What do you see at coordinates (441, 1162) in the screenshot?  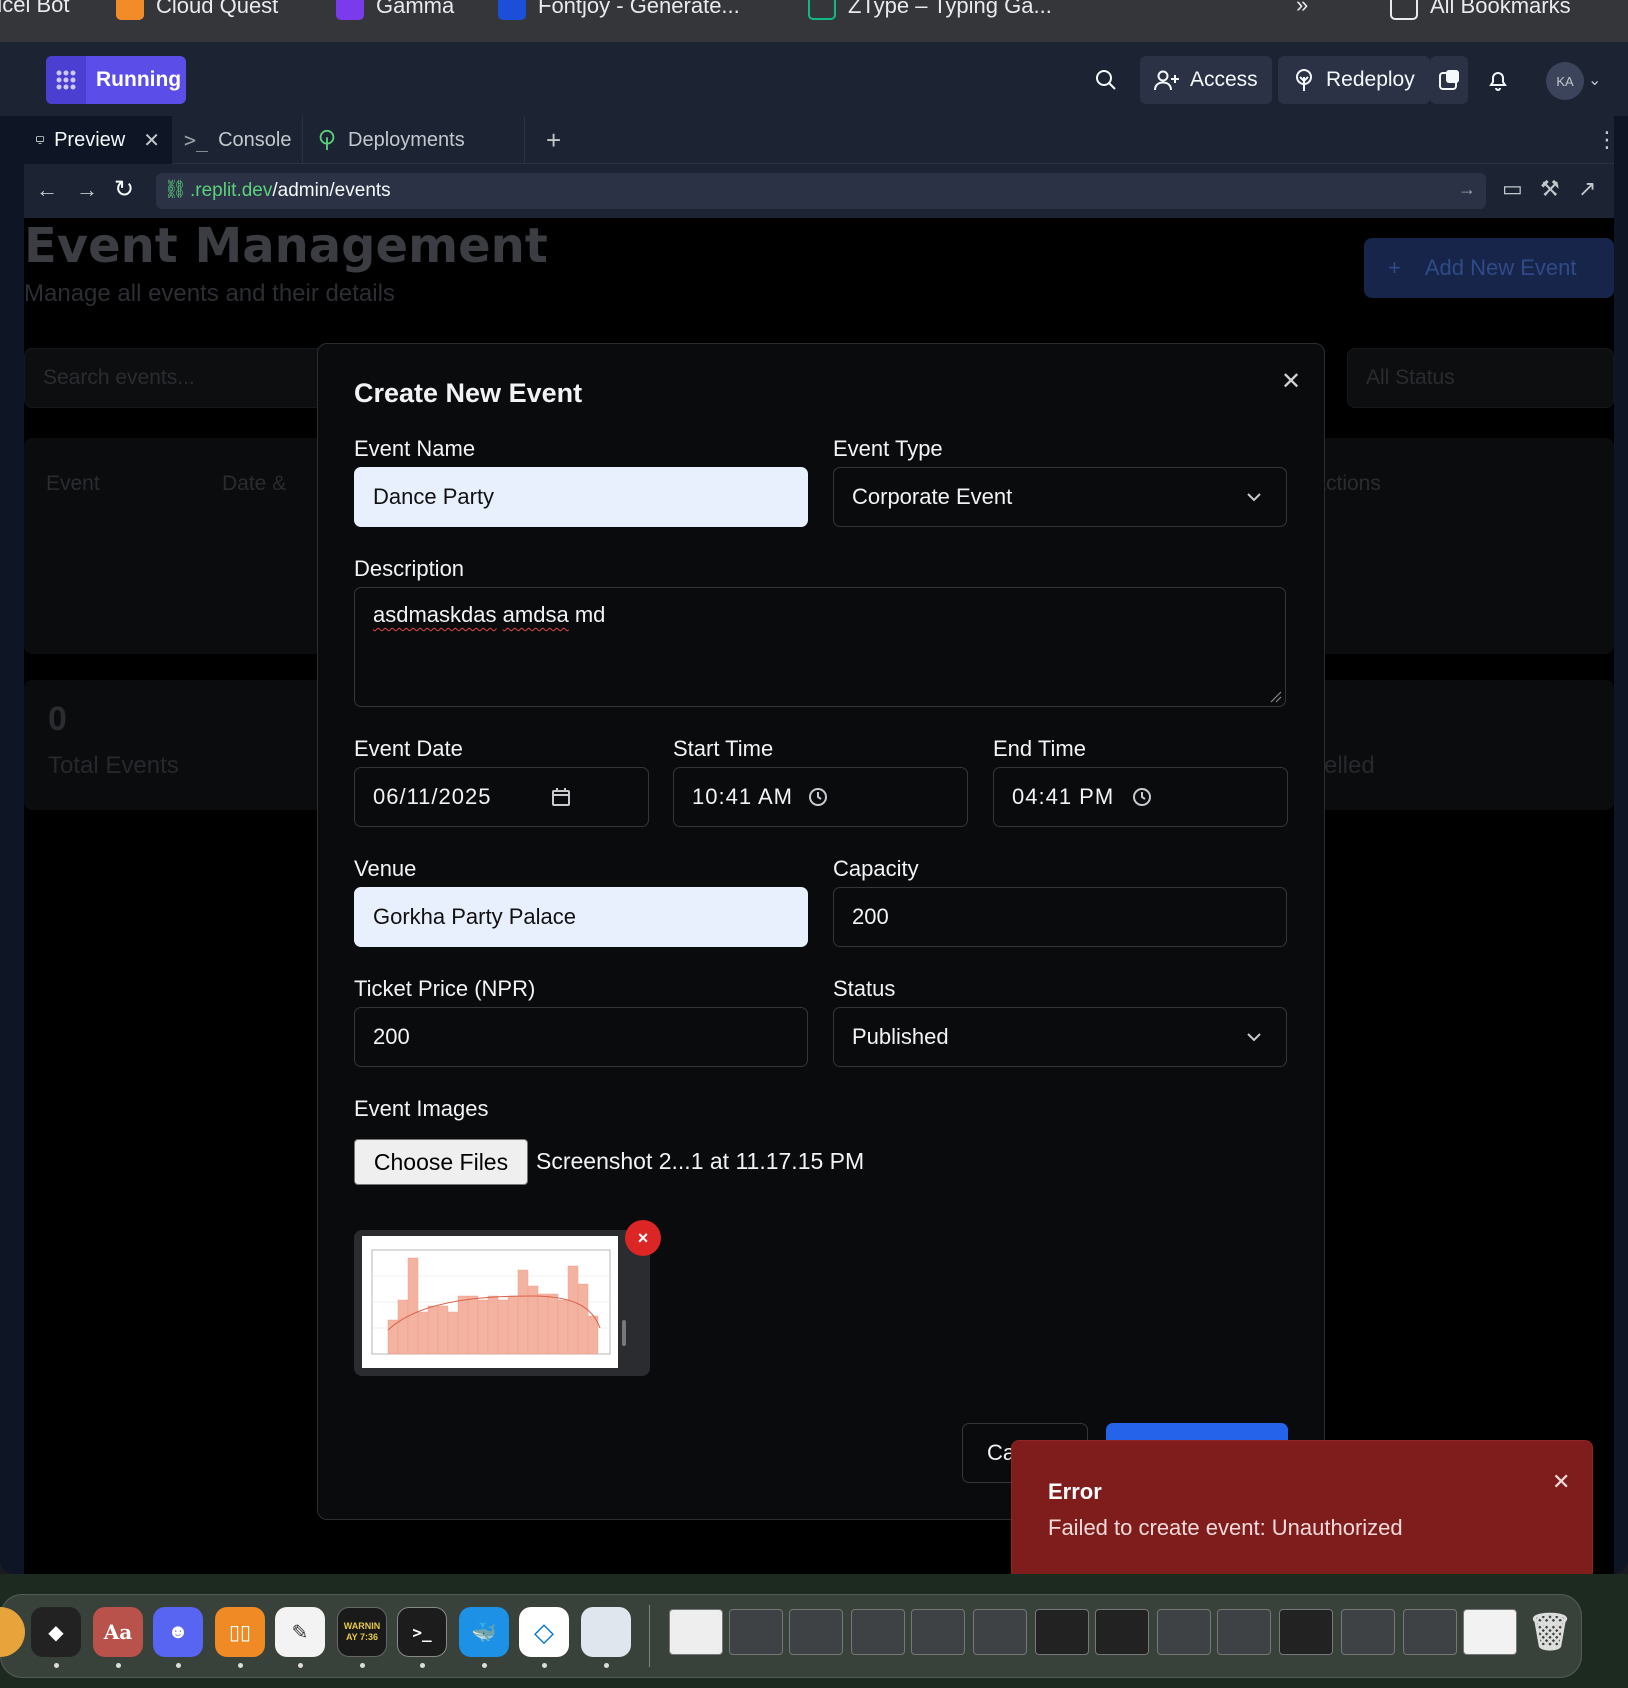 I see `choose-files-button: Choose Files` at bounding box center [441, 1162].